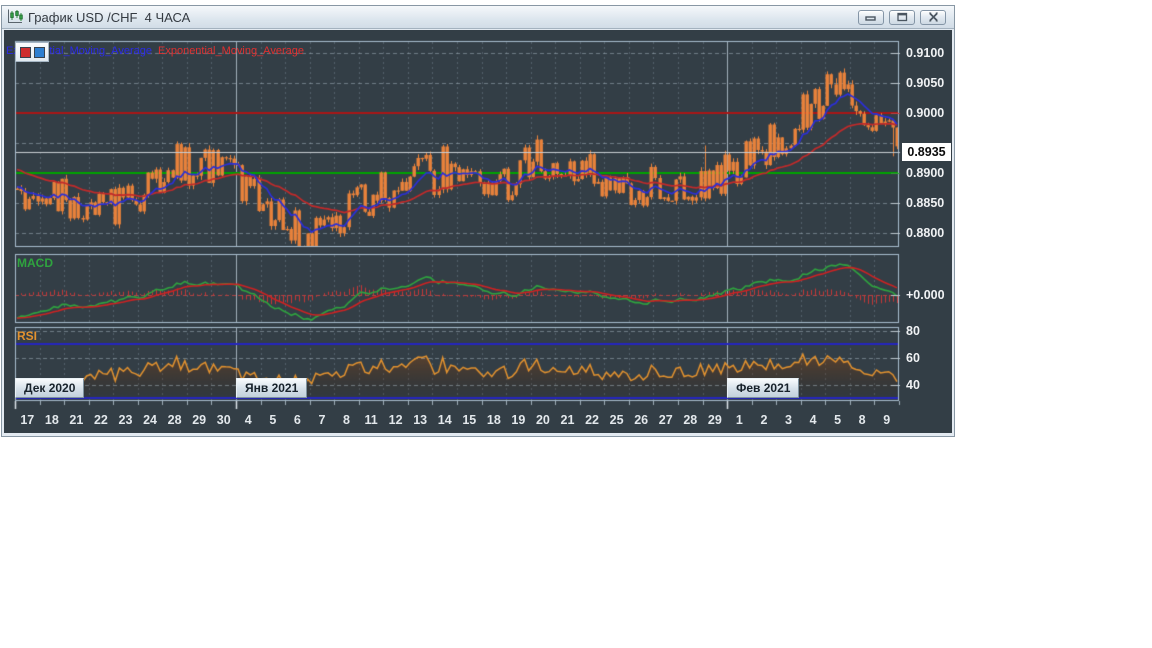 The width and height of the screenshot is (1152, 648). I want to click on window-controls, so click(902, 17).